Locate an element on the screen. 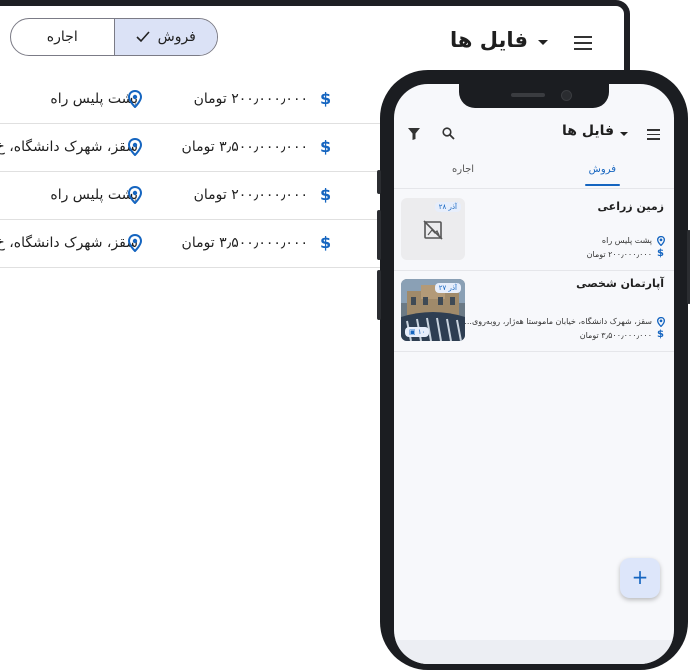 This screenshot has width=690, height=670. date-badge: ۲۸ آذر is located at coordinates (447, 207).